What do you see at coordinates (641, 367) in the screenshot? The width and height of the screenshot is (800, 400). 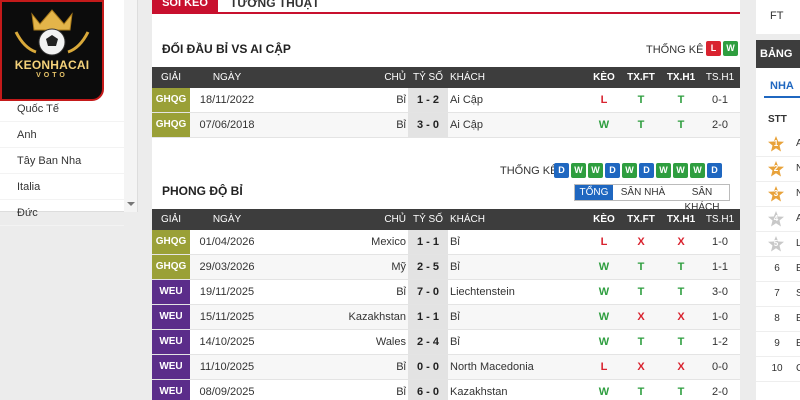 I see `cell-txft: X` at bounding box center [641, 367].